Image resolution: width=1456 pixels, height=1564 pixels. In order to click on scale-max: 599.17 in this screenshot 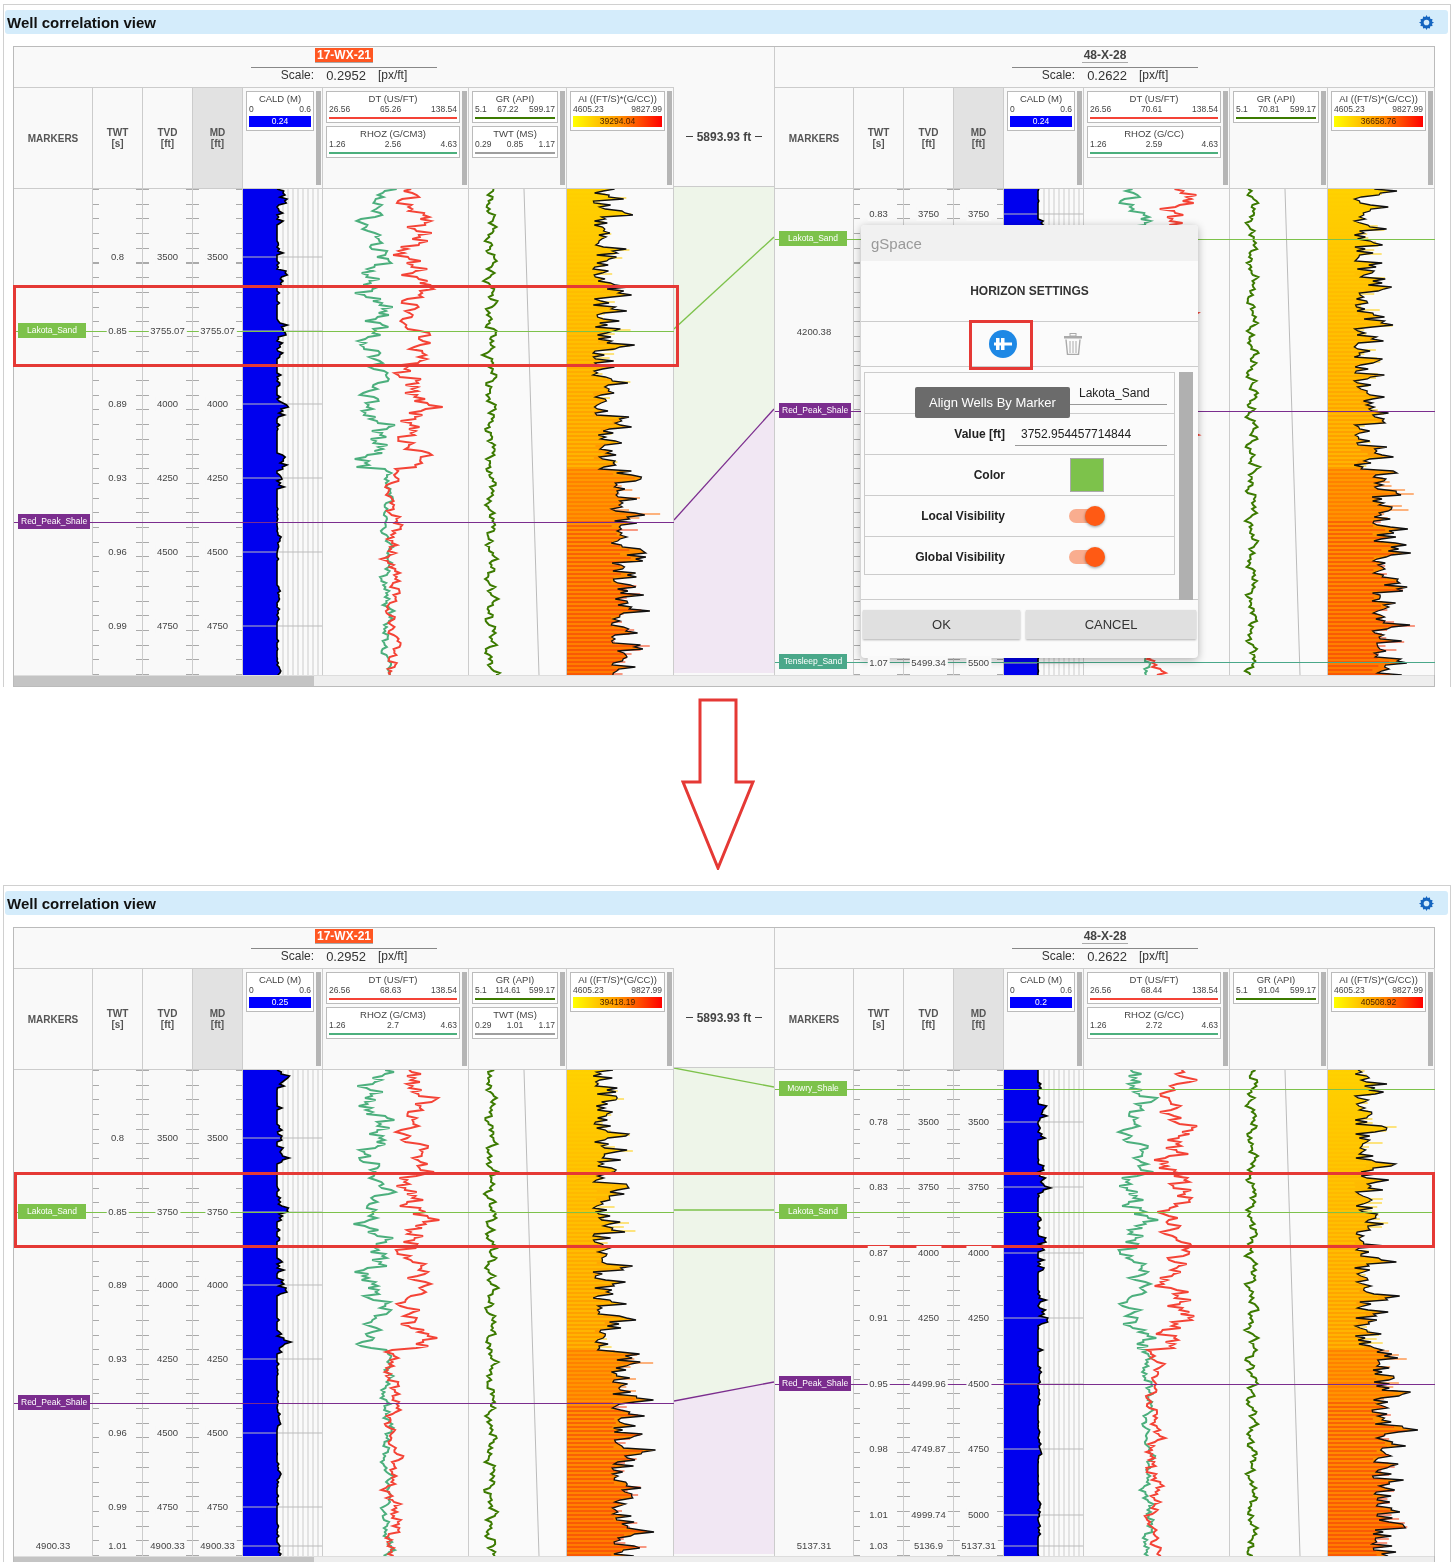, I will do `click(1303, 109)`.